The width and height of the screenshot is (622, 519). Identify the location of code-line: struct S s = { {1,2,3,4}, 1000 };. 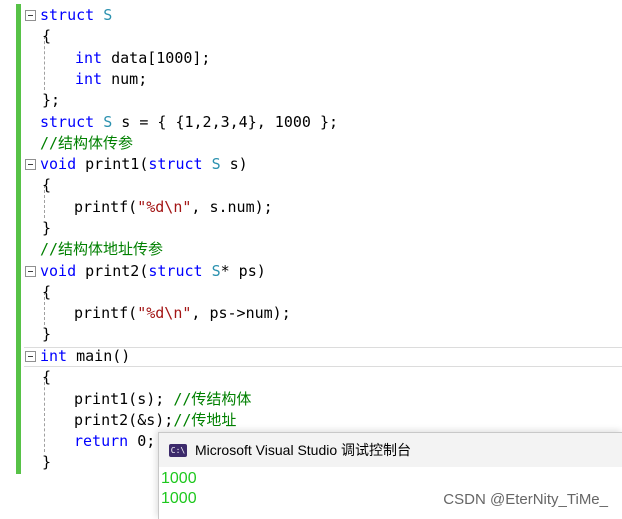
(189, 122).